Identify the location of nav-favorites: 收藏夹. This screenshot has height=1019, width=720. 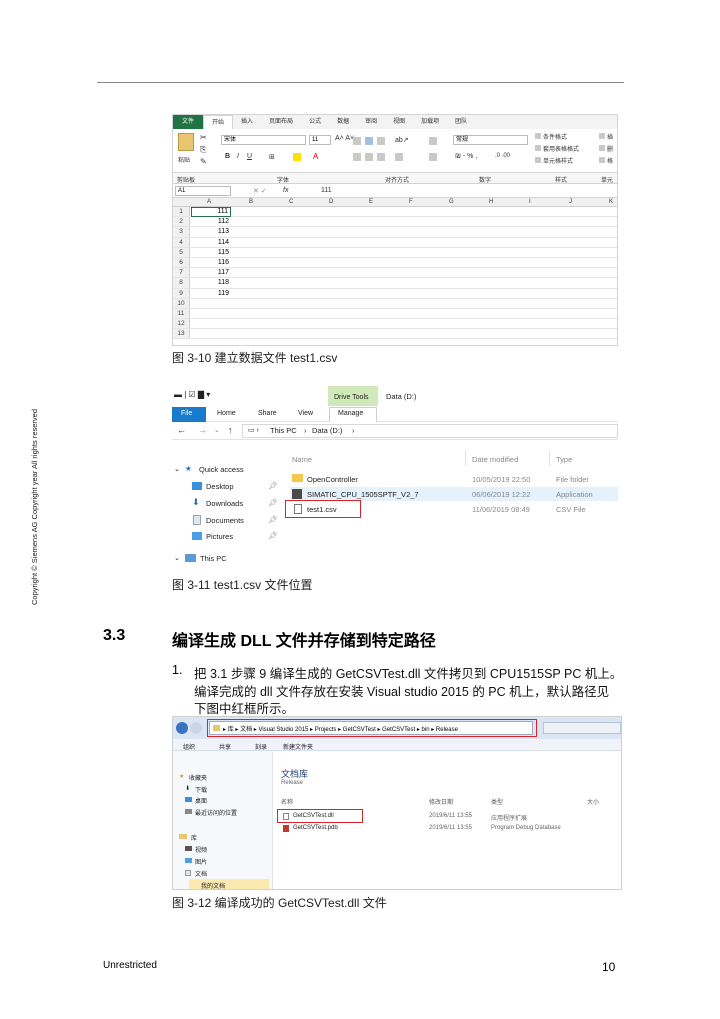
(198, 777).